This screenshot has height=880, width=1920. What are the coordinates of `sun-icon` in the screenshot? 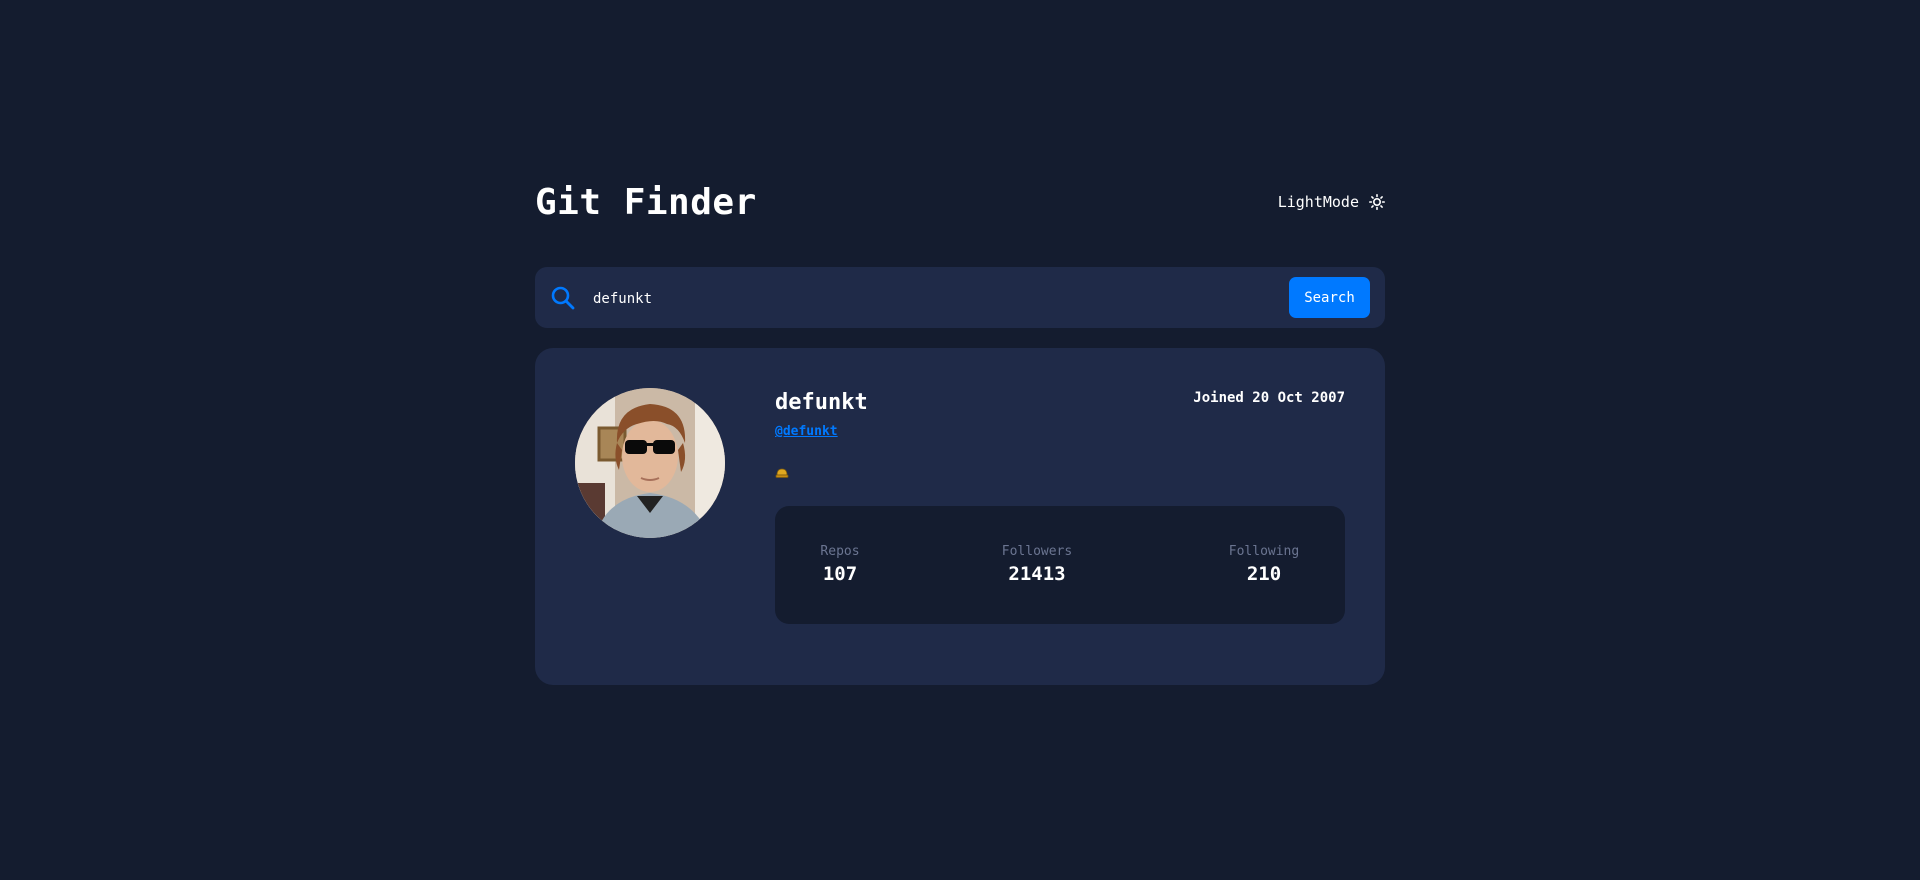 It's located at (1377, 202).